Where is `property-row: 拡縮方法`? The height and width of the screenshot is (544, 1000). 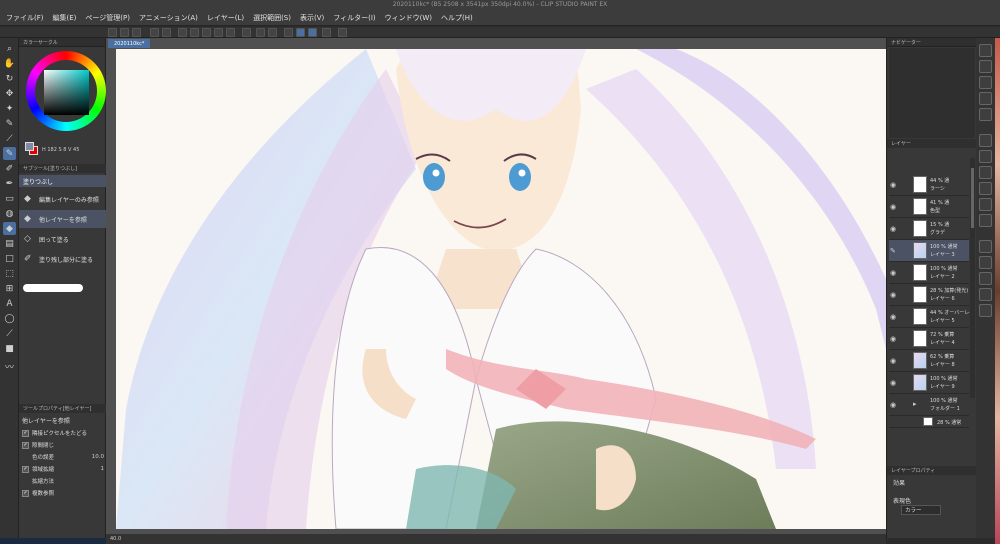 property-row: 拡縮方法 is located at coordinates (63, 481).